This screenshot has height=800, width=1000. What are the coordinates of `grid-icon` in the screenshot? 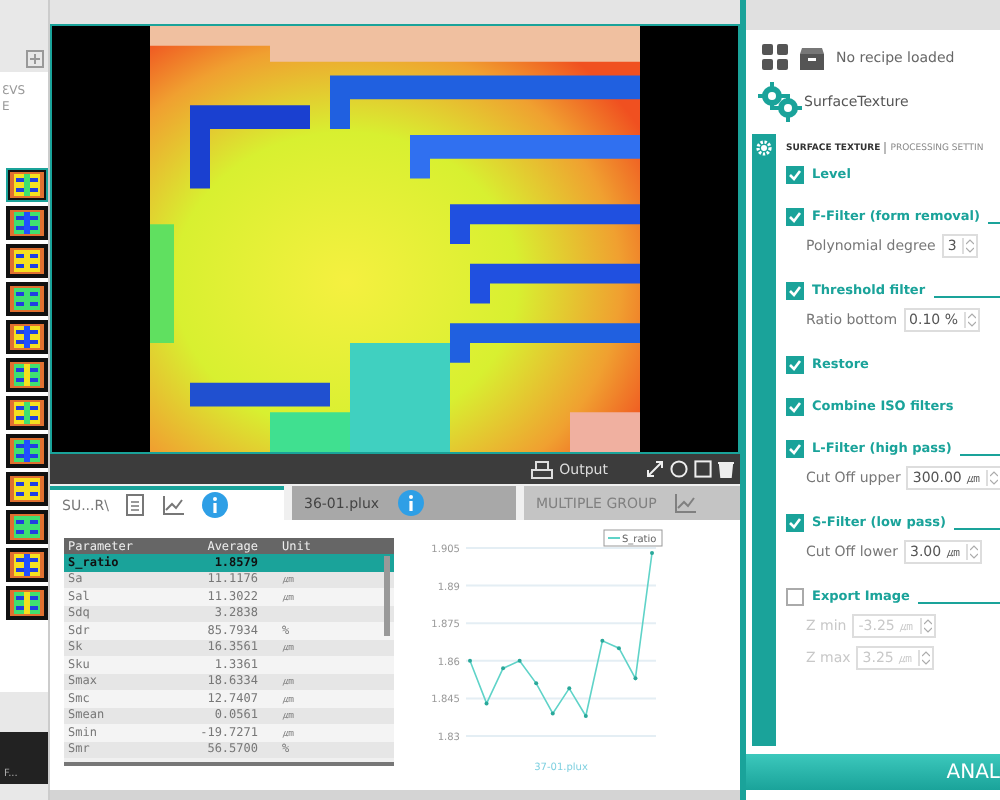 It's located at (775, 57).